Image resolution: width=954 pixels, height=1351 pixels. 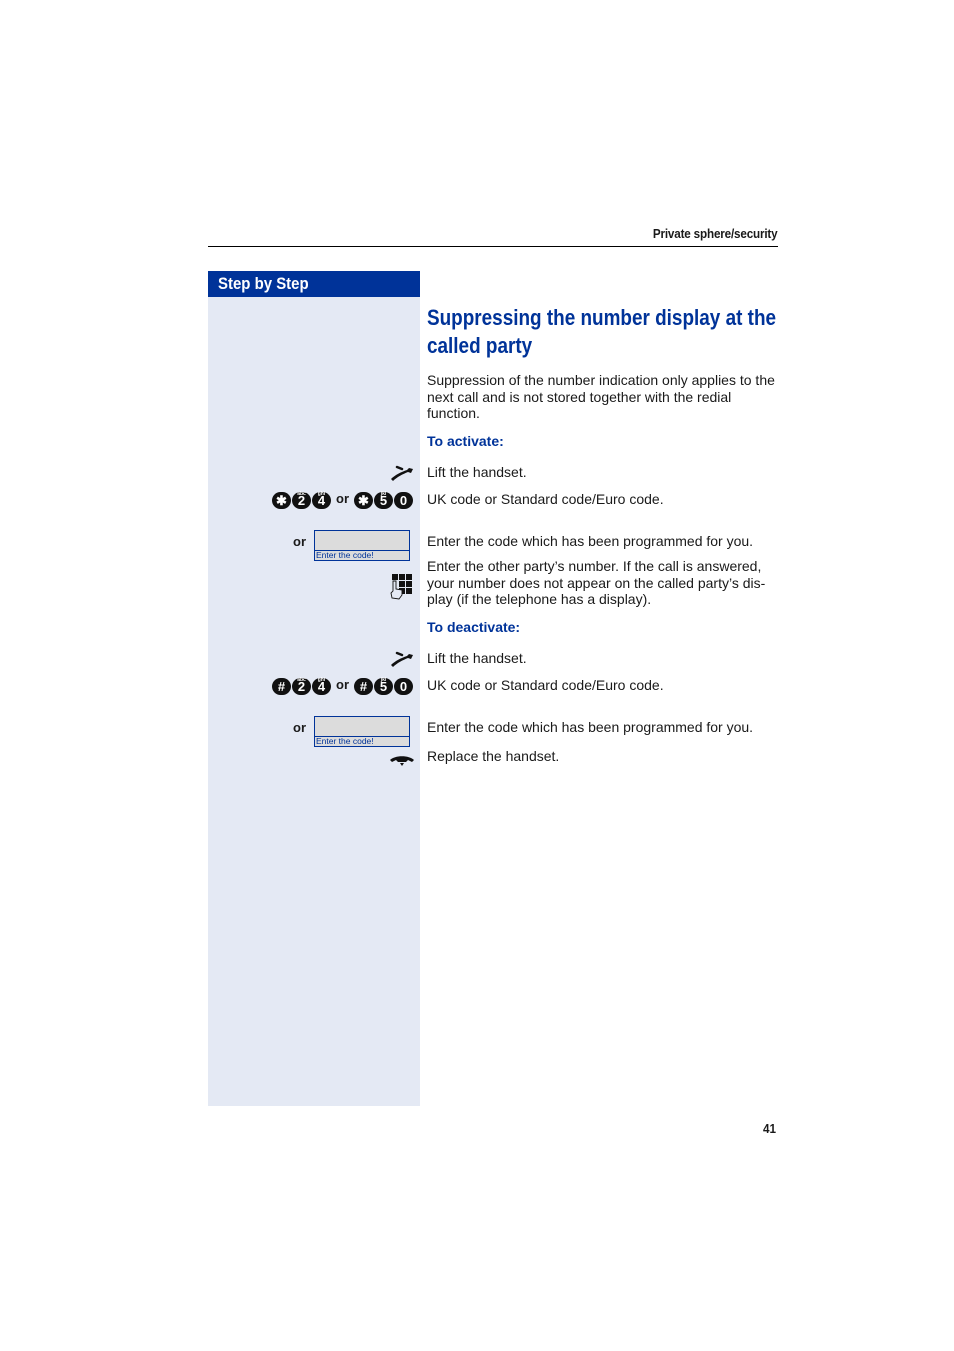 I want to click on activate-code-keys: ✱ abc 2 ghi 4 or ✱ jkl 5 0, so click(x=342, y=500).